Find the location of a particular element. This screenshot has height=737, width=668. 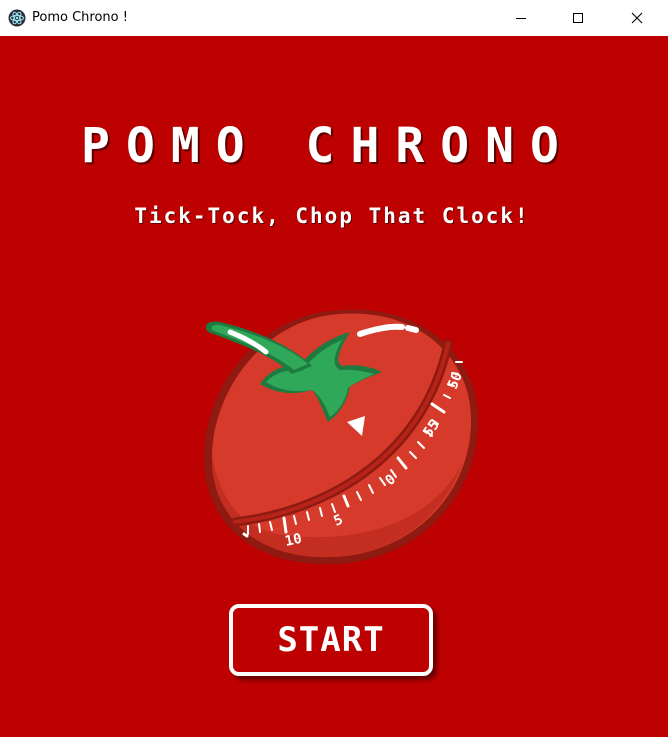

window-title: Pomo Chrono ! is located at coordinates (80, 17).